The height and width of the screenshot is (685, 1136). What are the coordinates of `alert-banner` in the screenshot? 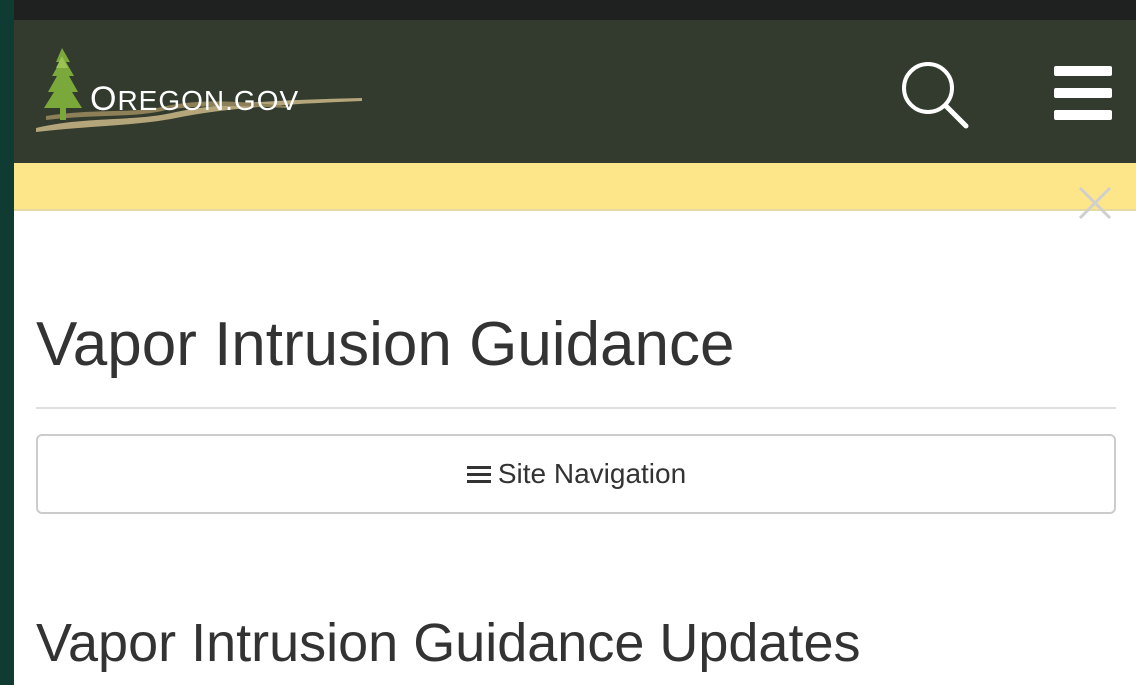 It's located at (575, 187).